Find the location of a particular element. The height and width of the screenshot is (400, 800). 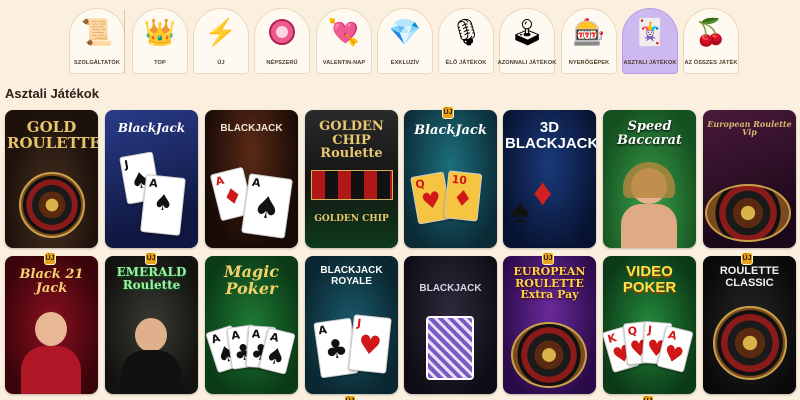

scroll-icon: 📜 is located at coordinates (97, 32).